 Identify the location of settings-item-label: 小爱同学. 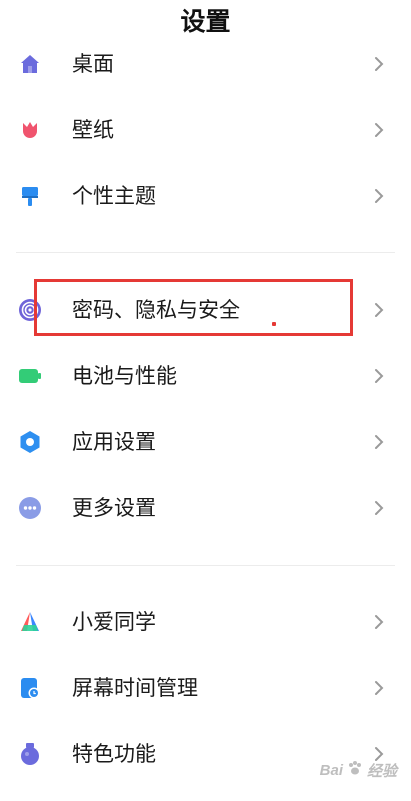
(114, 622).